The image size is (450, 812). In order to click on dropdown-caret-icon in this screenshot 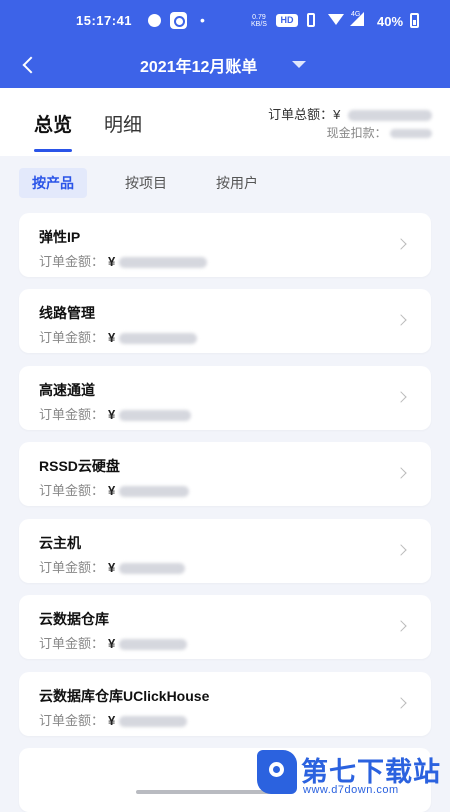, I will do `click(299, 64)`.